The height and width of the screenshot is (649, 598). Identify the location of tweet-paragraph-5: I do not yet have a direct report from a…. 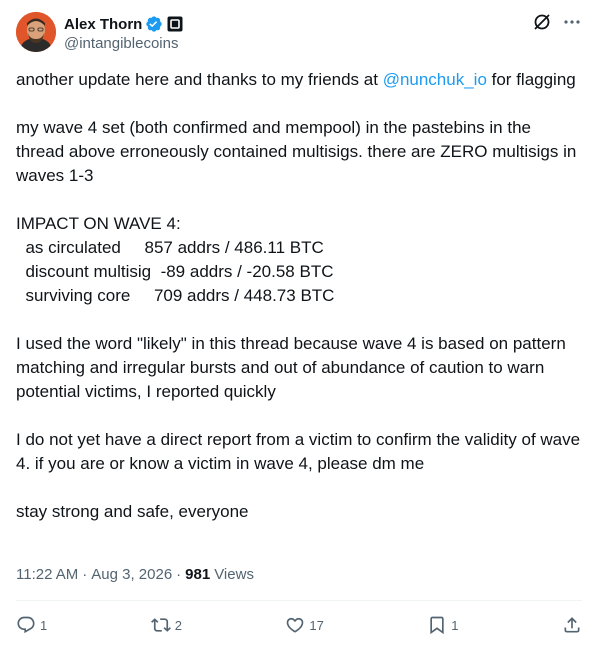
(300, 451).